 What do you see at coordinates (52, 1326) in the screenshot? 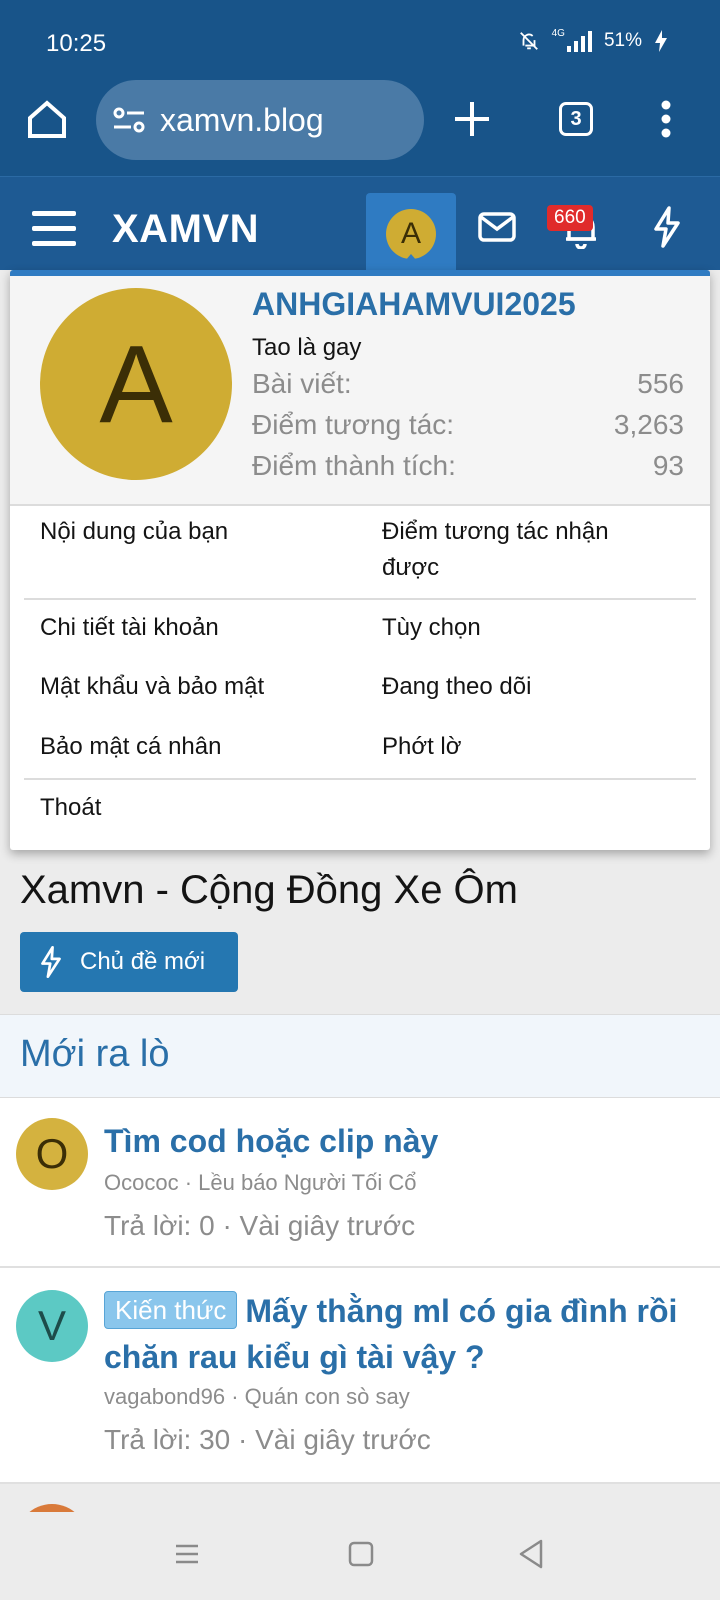
I see `thread-avatar: V` at bounding box center [52, 1326].